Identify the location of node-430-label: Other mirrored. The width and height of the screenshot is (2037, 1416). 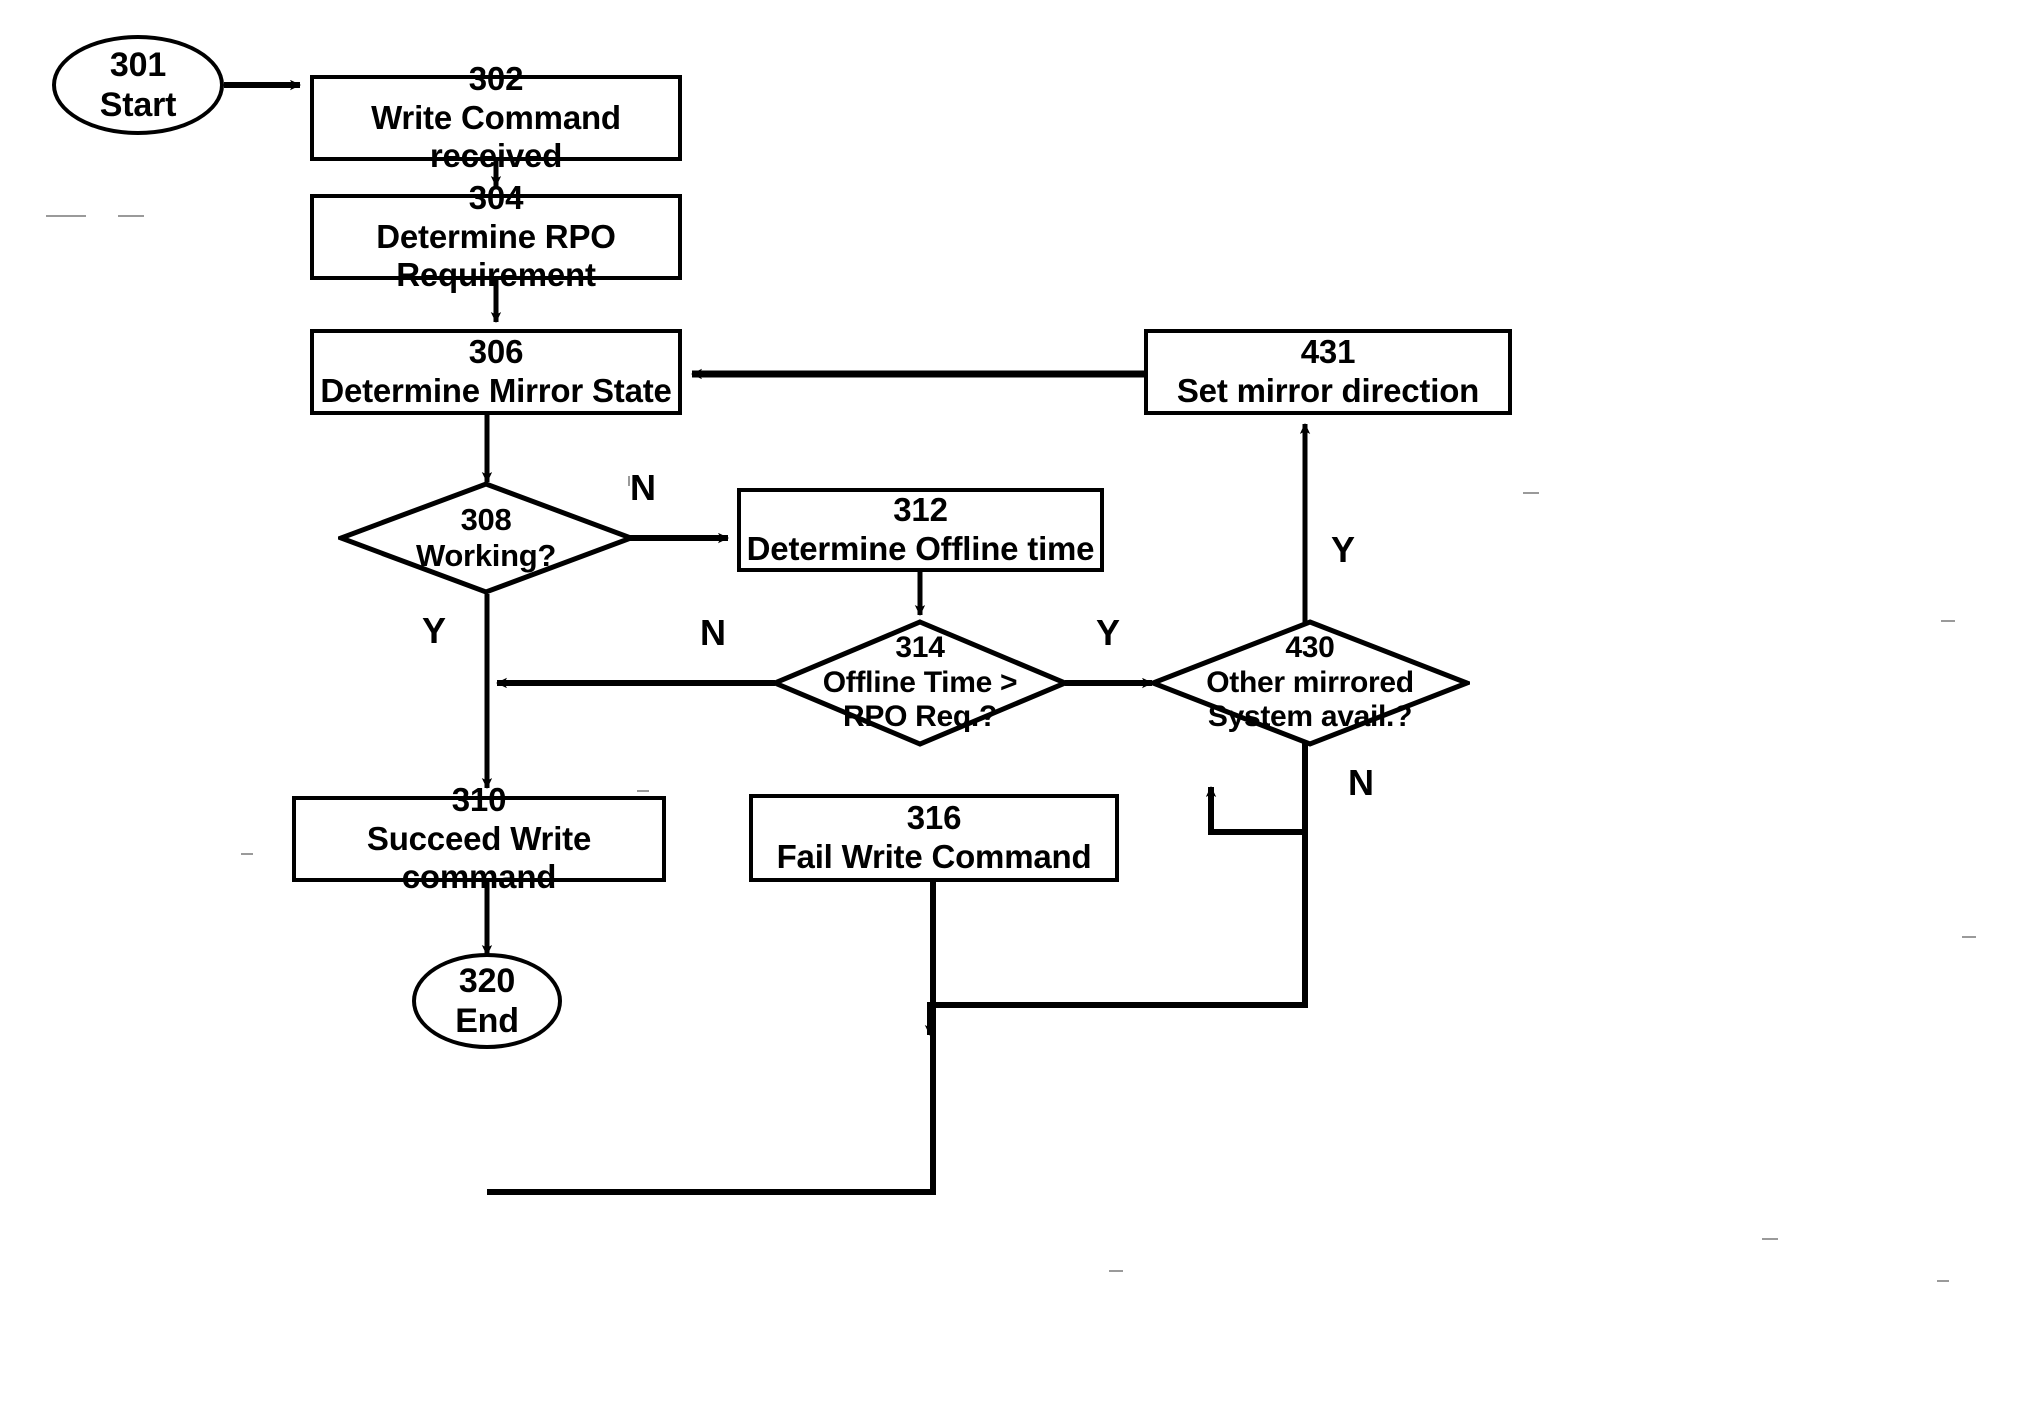
(1310, 682).